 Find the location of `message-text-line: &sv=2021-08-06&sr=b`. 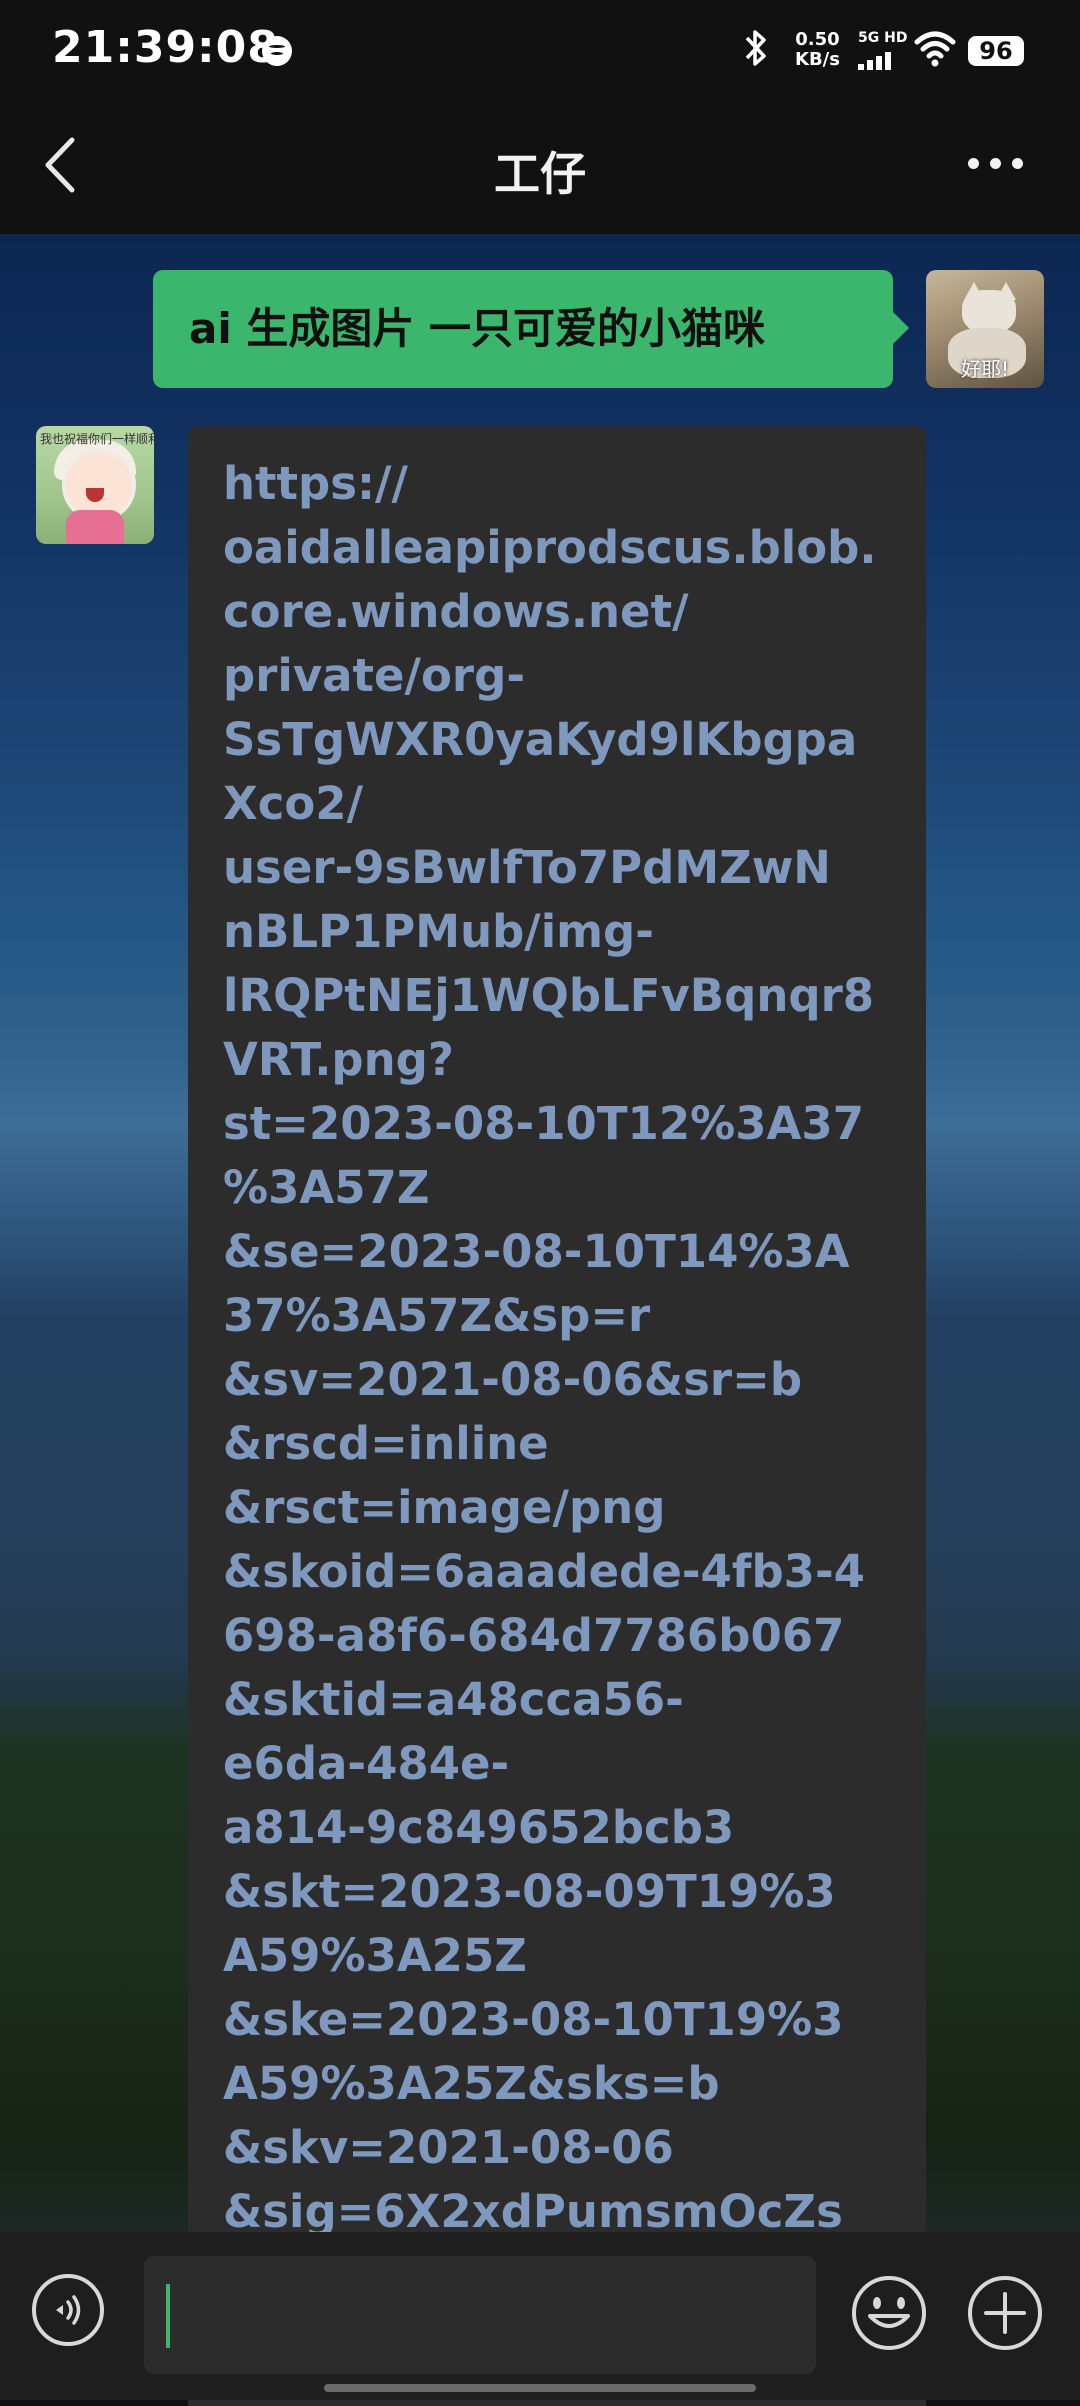

message-text-line: &sv=2021-08-06&sr=b is located at coordinates (513, 1379).